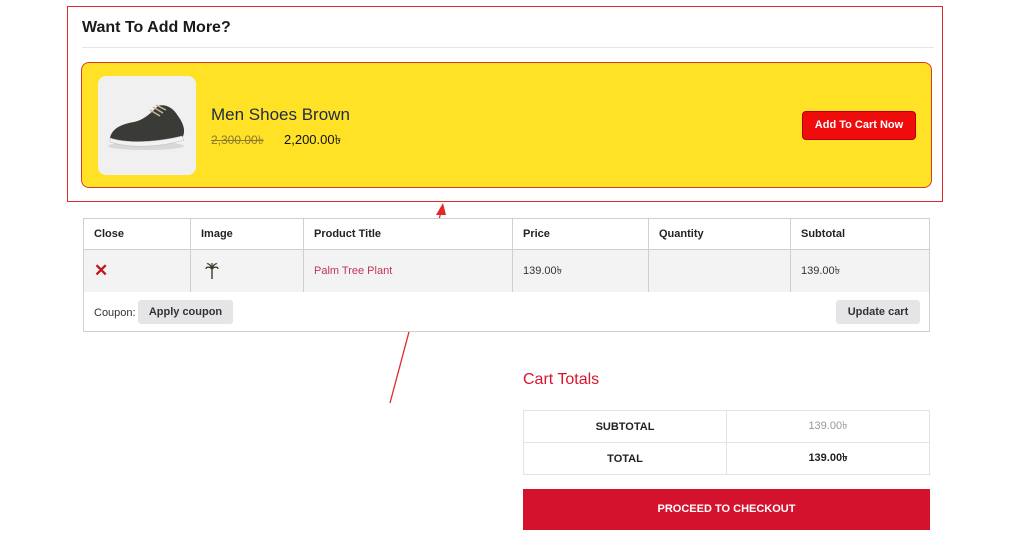  I want to click on quantity-cell, so click(719, 271).